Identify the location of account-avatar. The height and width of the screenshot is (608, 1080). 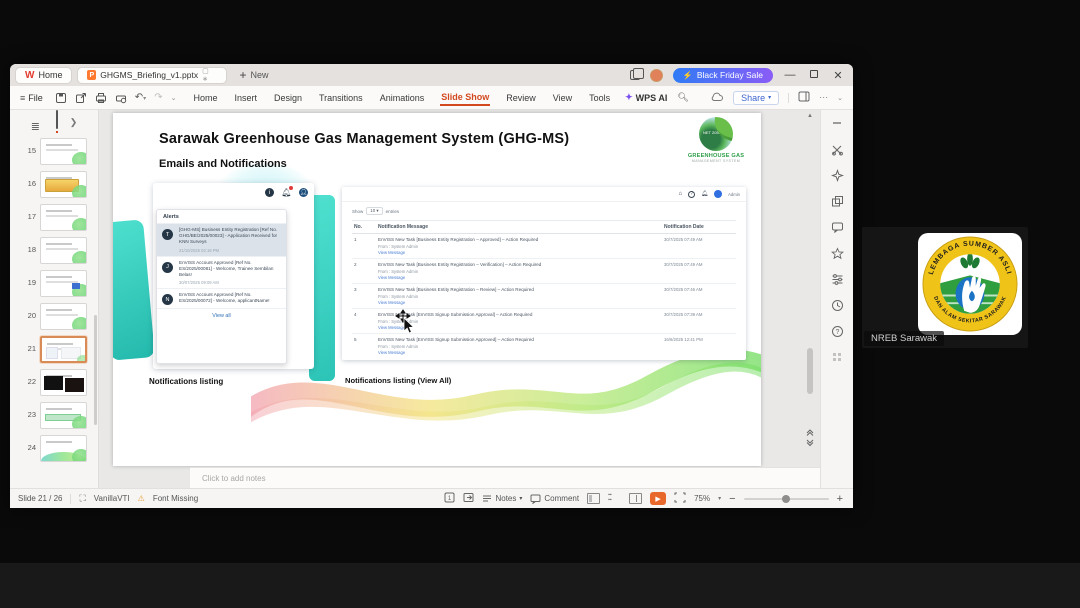
(656, 75).